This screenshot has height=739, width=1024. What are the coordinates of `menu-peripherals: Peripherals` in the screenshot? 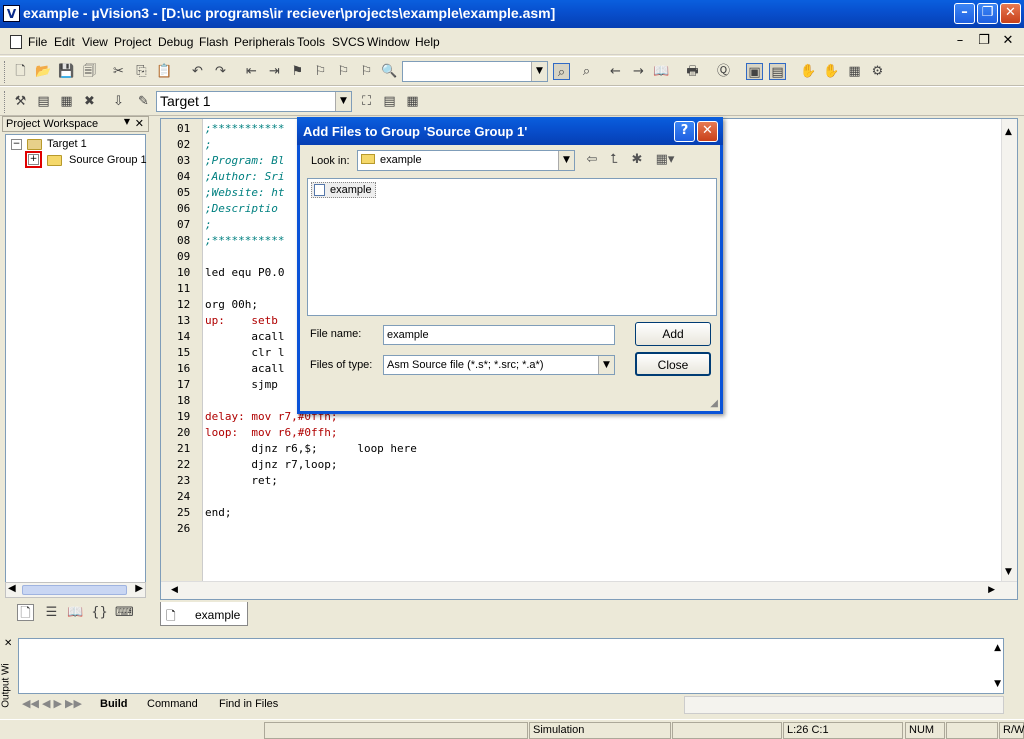 It's located at (264, 42).